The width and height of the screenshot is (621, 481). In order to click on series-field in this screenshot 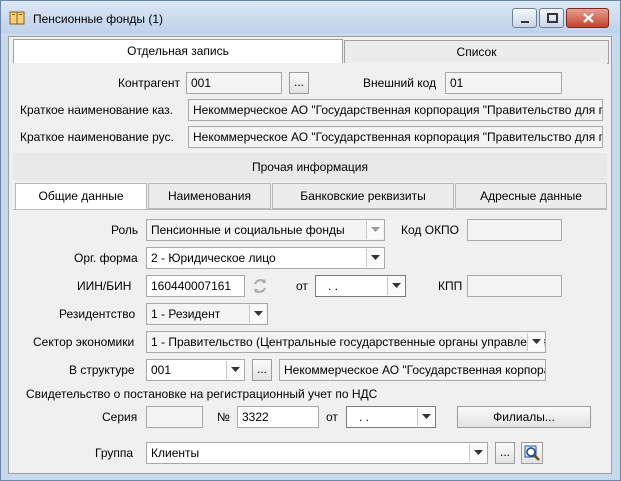, I will do `click(174, 417)`.